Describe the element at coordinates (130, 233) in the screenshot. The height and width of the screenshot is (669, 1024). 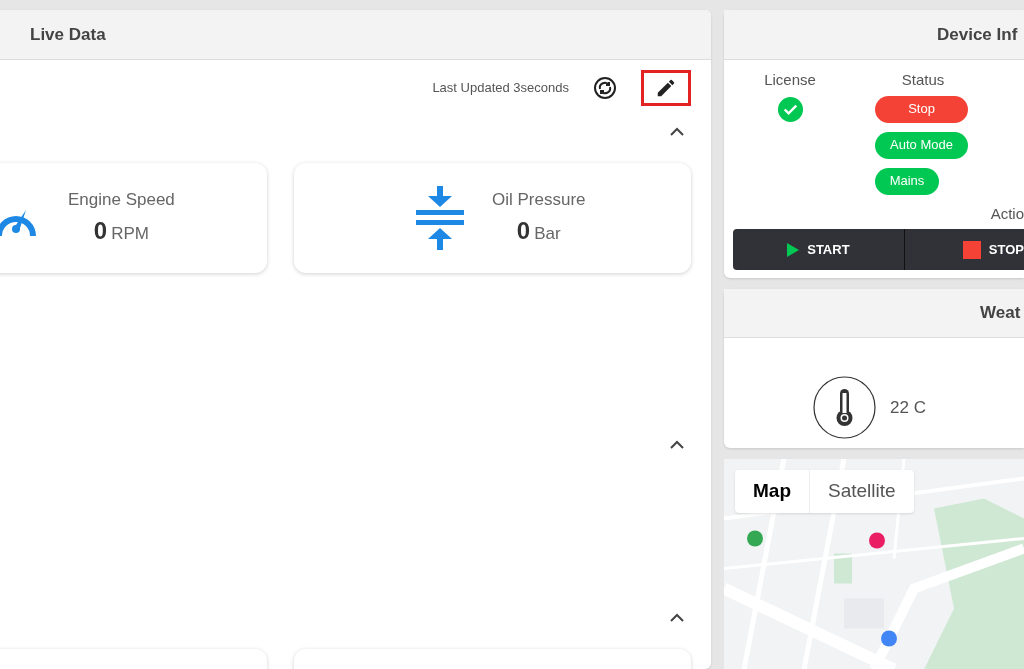
I see `metric-unit: RPM` at that location.